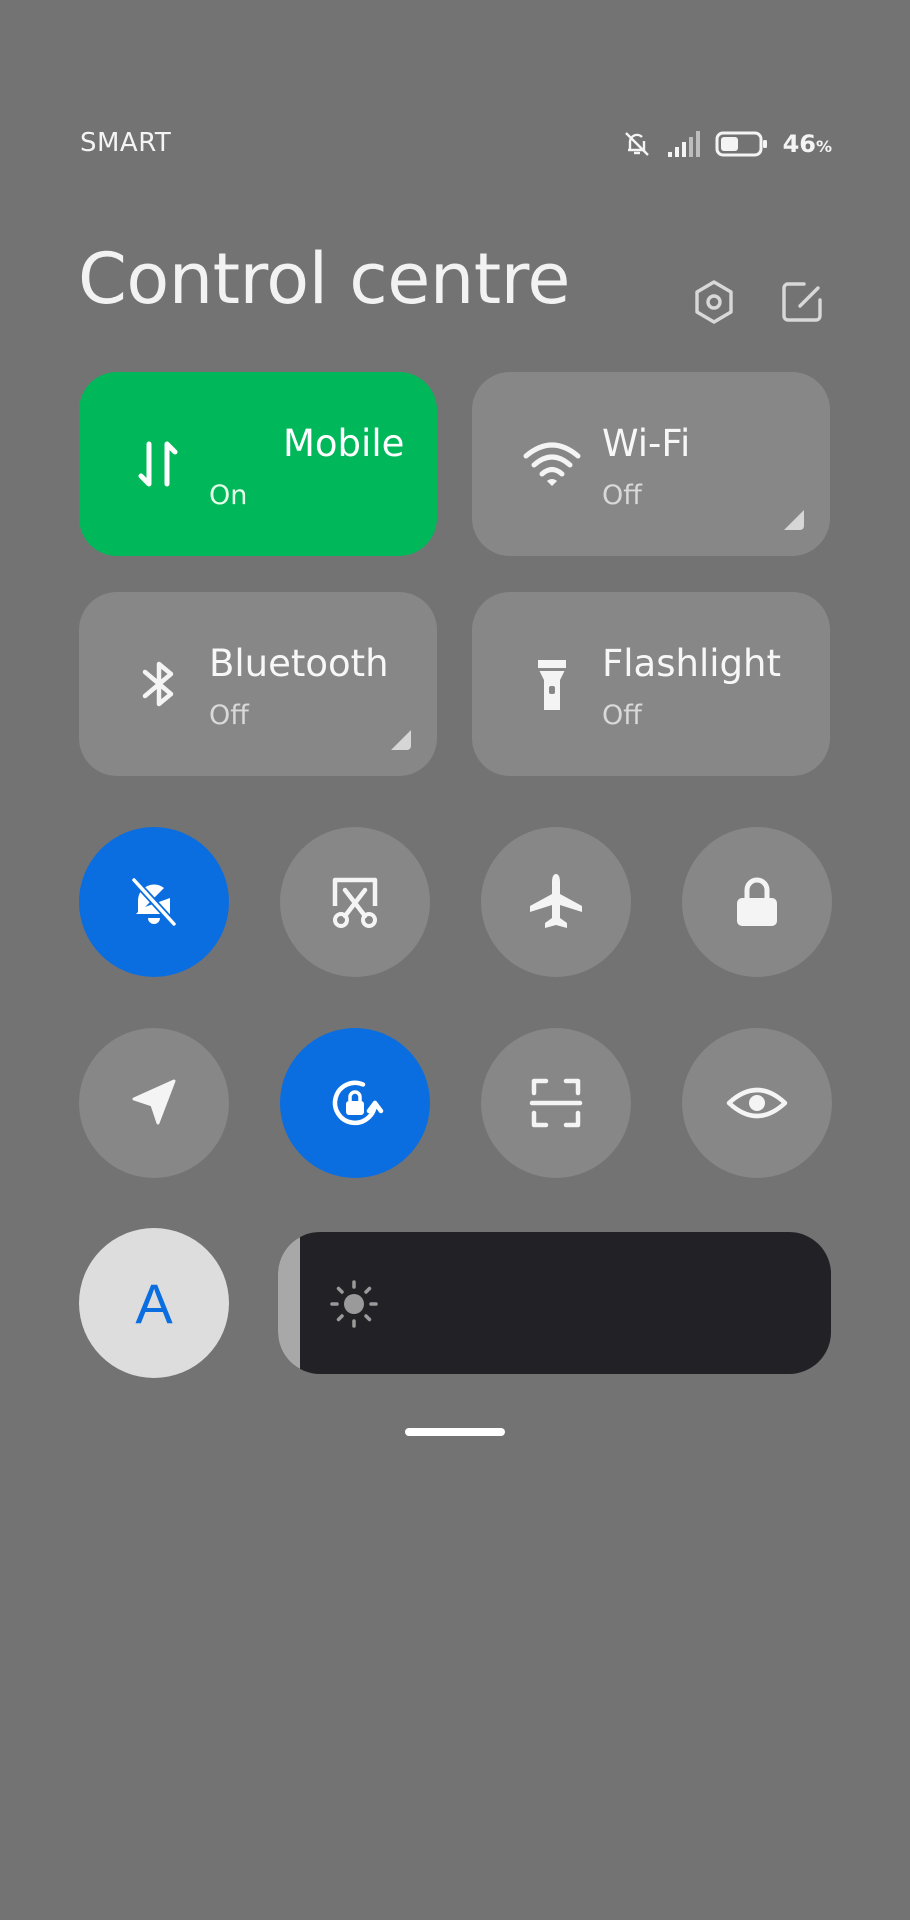  I want to click on scissors-screenshot-icon, so click(355, 902).